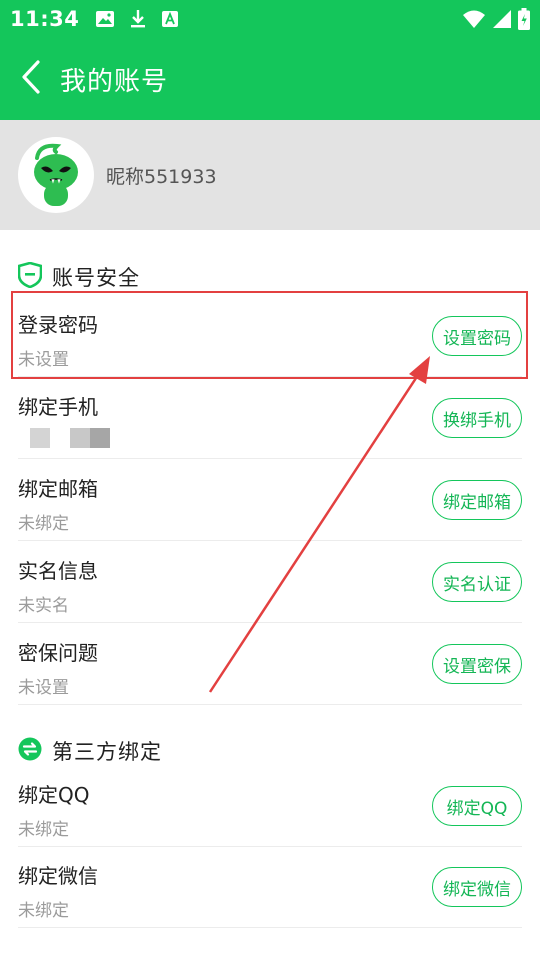 The width and height of the screenshot is (540, 960). I want to click on row-title: 绑定邮箱, so click(58, 489).